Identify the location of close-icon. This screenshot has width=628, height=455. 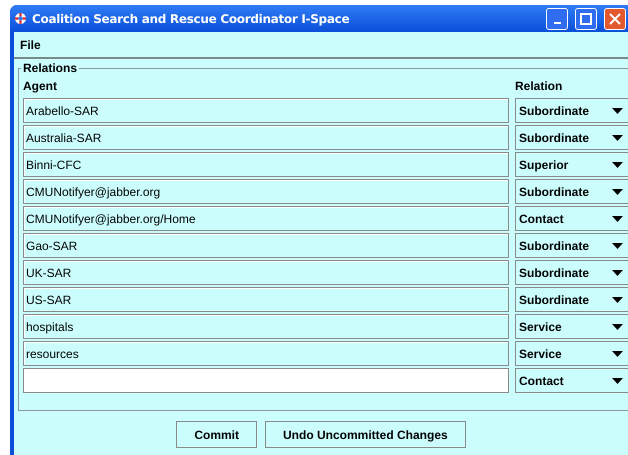
(615, 18).